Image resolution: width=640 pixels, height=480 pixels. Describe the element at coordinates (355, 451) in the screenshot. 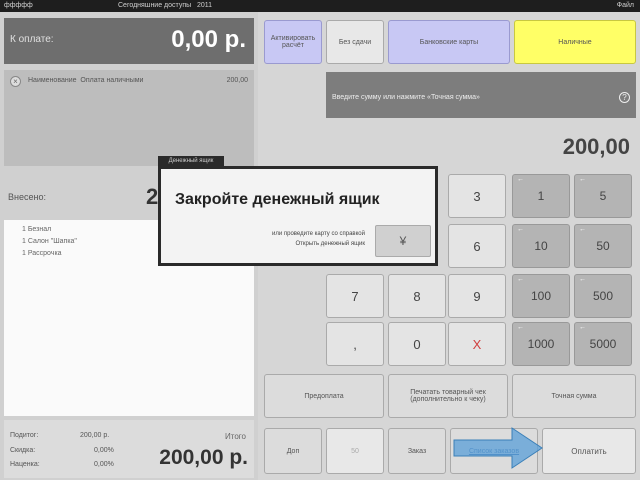

I see `fifty-button: 50` at that location.